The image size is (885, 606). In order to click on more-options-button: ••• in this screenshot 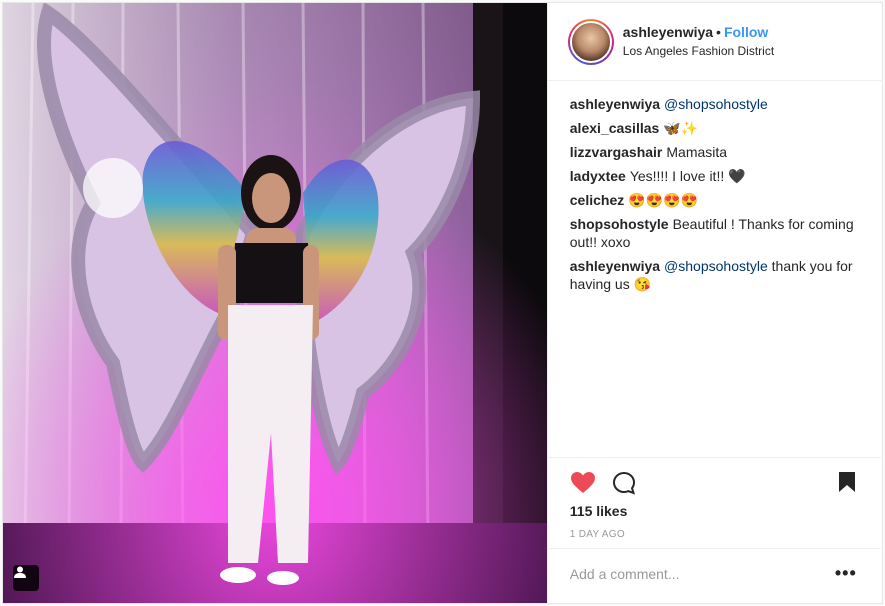, I will do `click(846, 573)`.